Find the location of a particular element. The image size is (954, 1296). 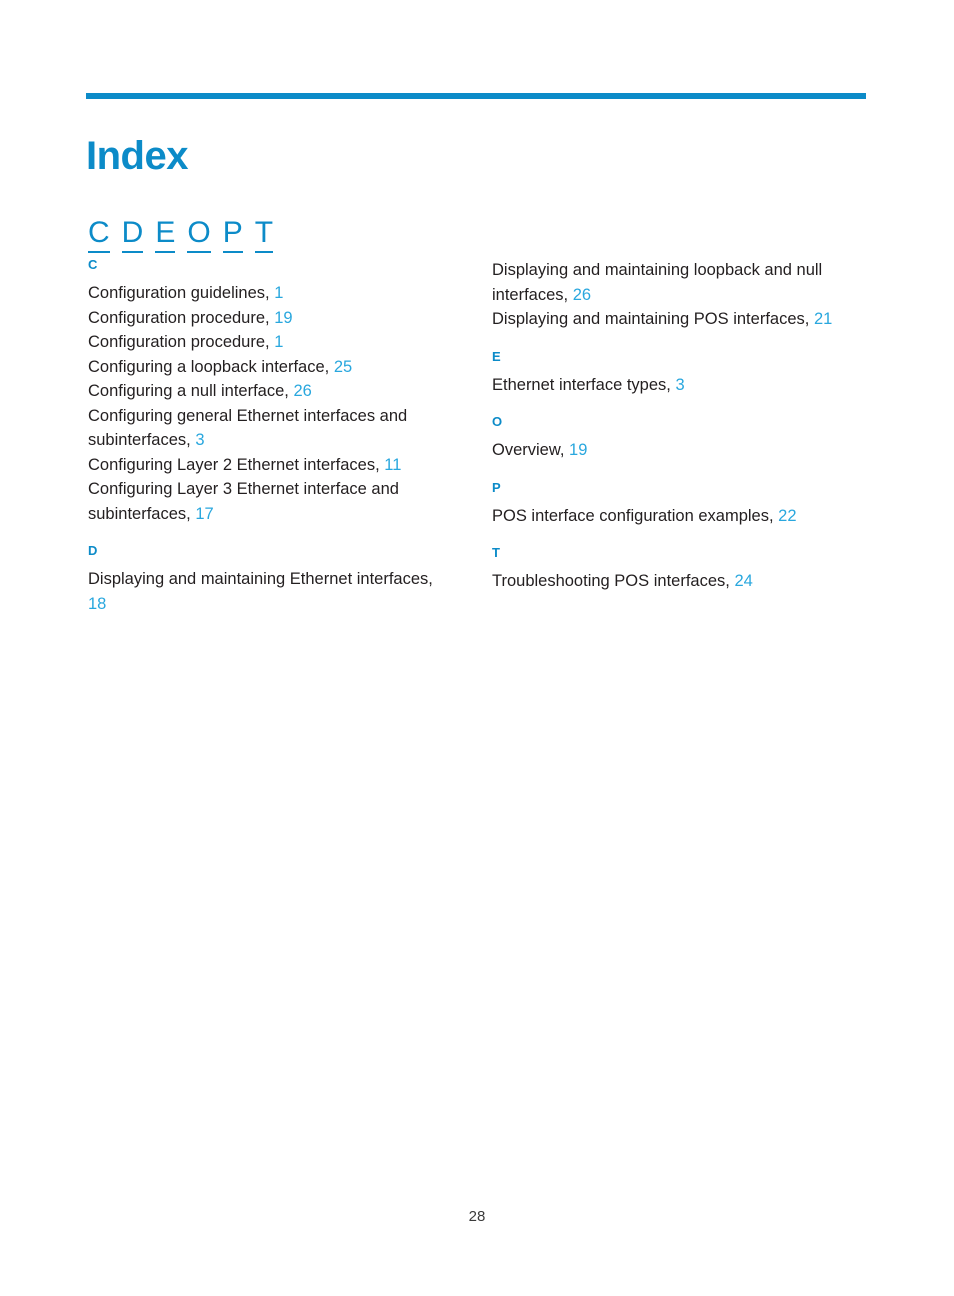

index-entry: Configuration procedure, 19 is located at coordinates (263, 318).